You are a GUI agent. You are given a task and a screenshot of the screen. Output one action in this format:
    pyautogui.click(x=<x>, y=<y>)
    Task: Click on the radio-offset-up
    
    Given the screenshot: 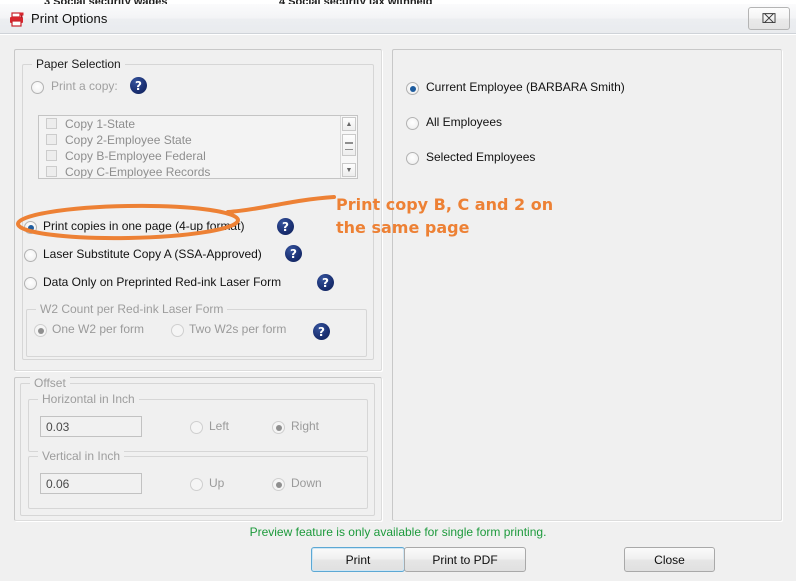 What is the action you would take?
    pyautogui.click(x=196, y=484)
    